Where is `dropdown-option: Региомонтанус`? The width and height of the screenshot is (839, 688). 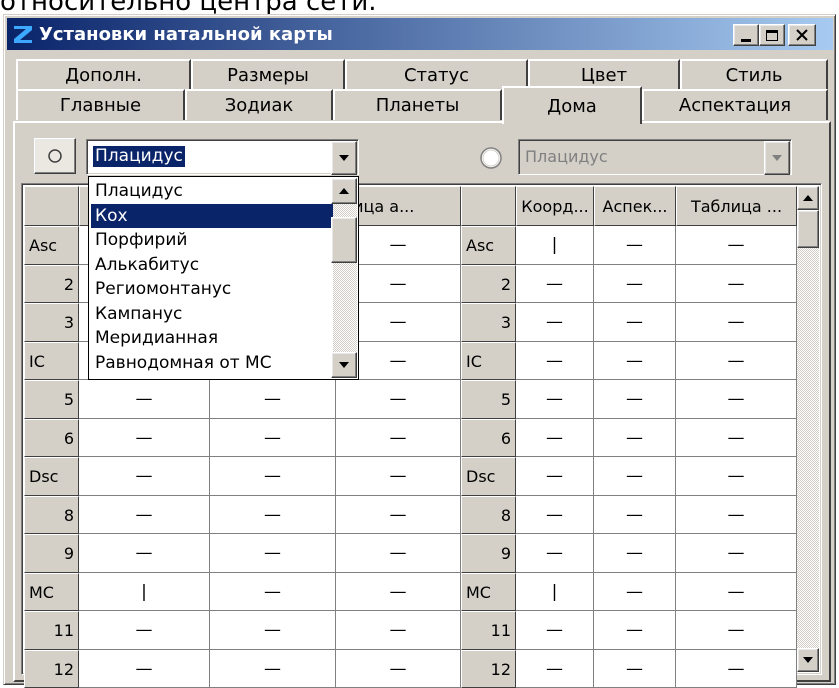
dropdown-option: Региомонтанус is located at coordinates (212, 289).